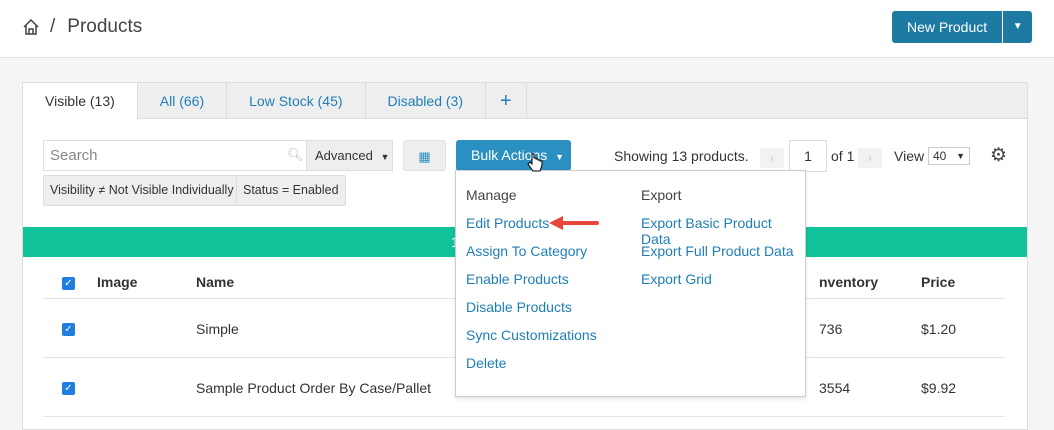  I want to click on tab-disabled: Disabled (3), so click(426, 101).